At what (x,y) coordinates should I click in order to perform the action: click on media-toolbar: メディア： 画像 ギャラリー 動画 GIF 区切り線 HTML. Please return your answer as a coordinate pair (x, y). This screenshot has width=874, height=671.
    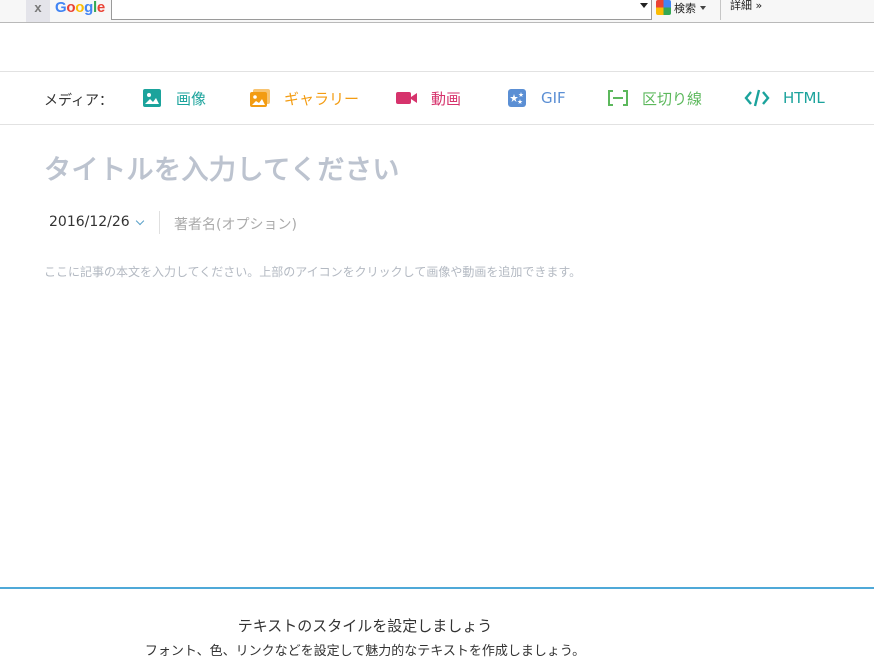
    Looking at the image, I should click on (437, 99).